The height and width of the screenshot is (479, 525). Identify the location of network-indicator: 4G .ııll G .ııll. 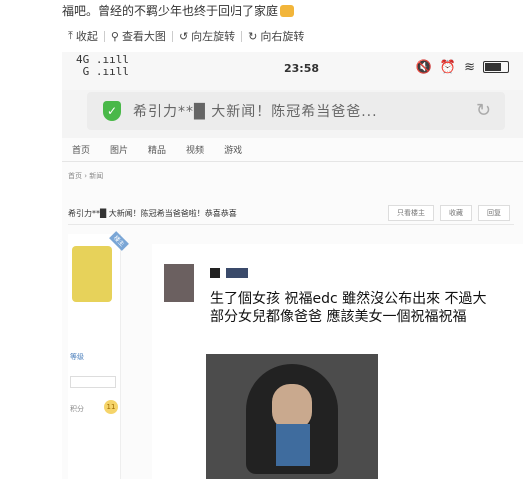
(102, 65).